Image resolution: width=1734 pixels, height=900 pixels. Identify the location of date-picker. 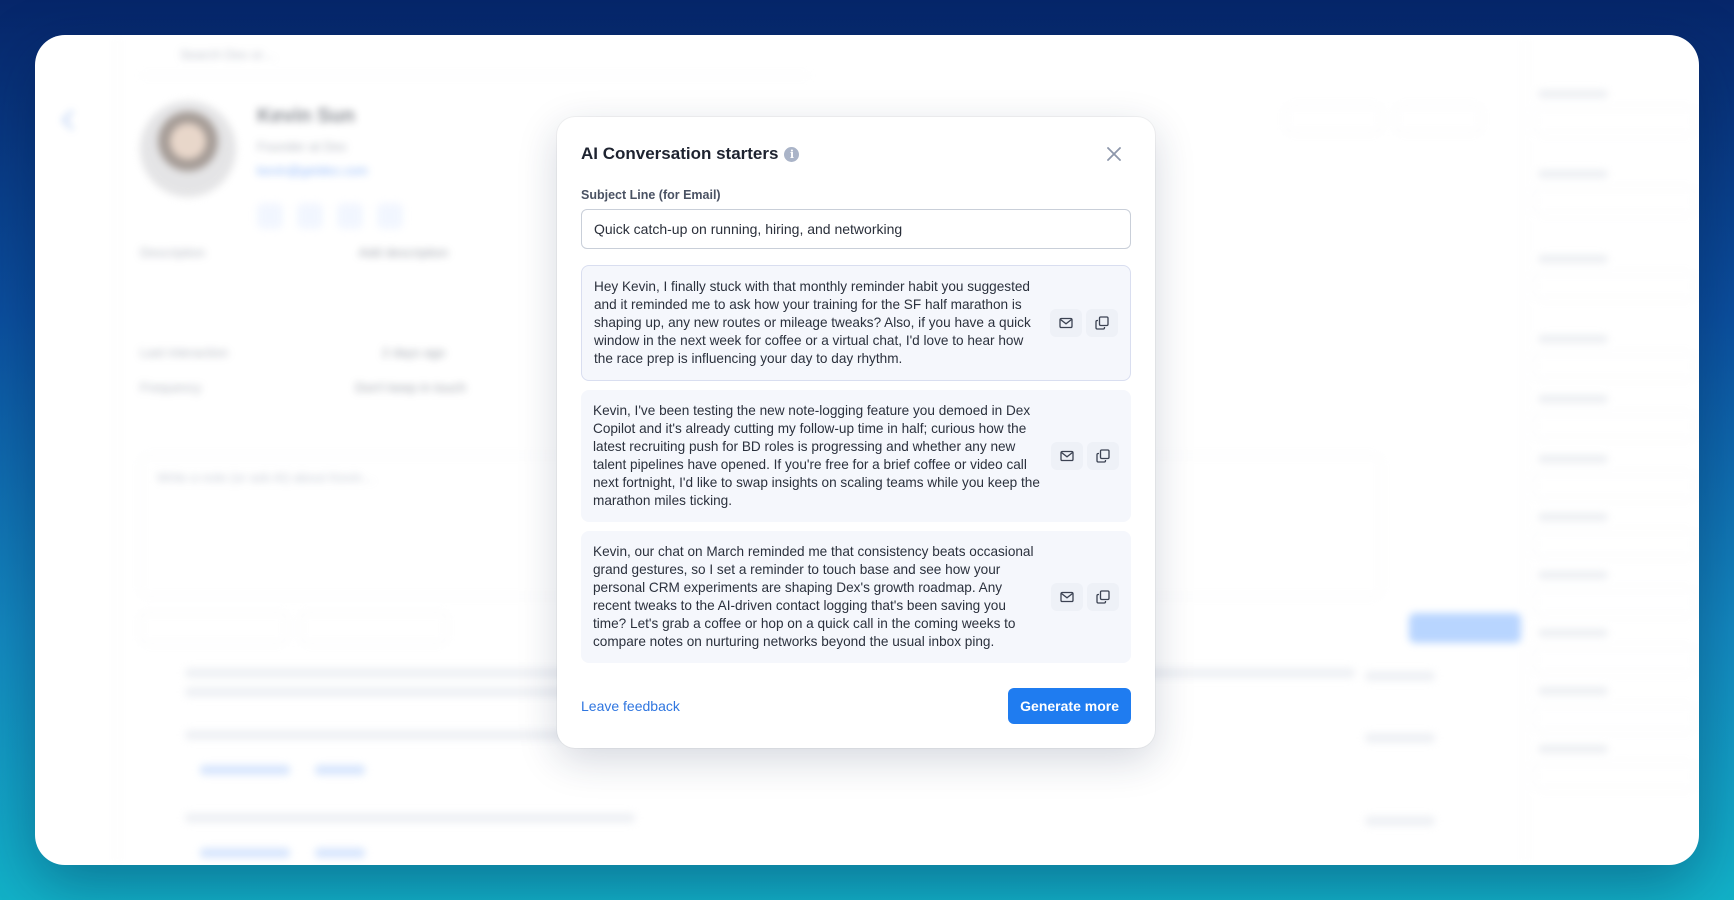
(213, 628).